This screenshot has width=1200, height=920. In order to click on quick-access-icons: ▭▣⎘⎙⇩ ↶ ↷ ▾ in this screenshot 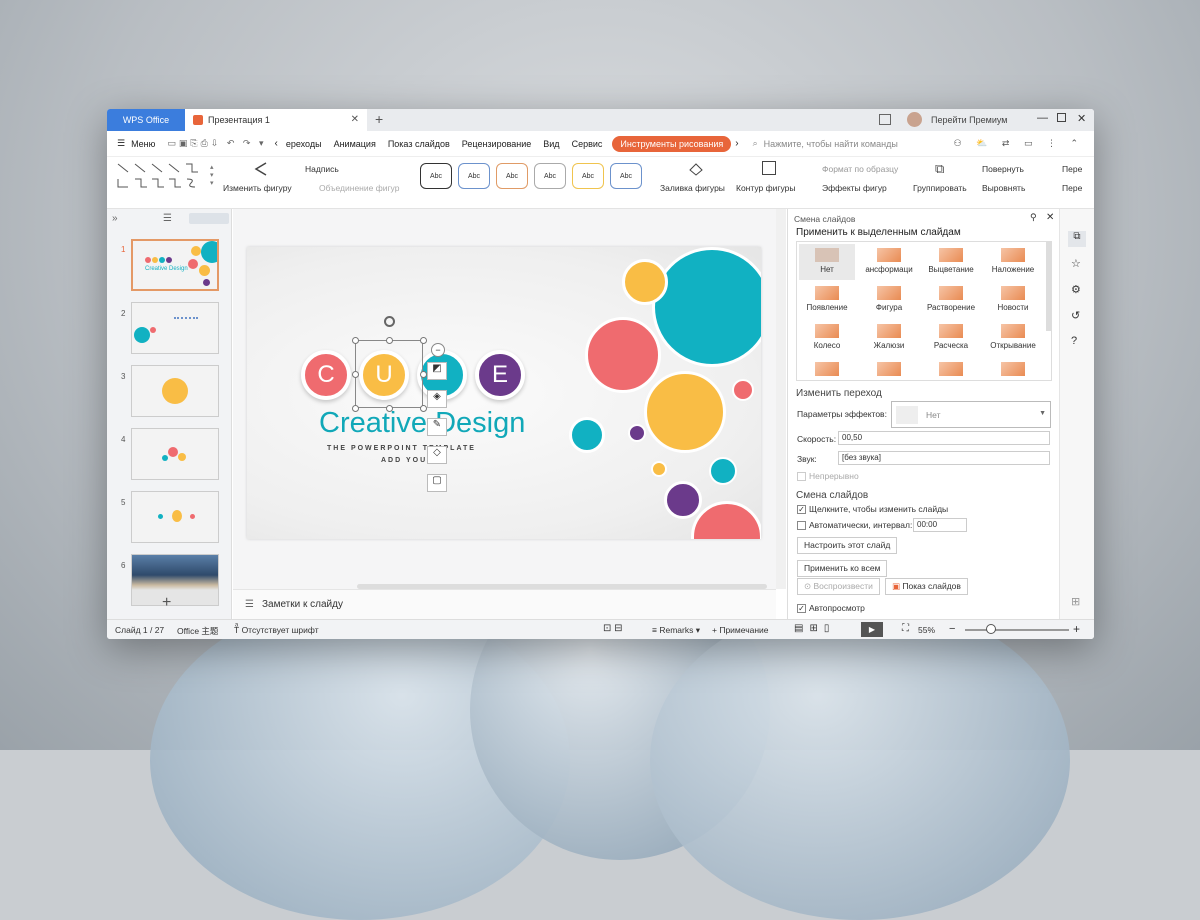, I will do `click(216, 143)`.